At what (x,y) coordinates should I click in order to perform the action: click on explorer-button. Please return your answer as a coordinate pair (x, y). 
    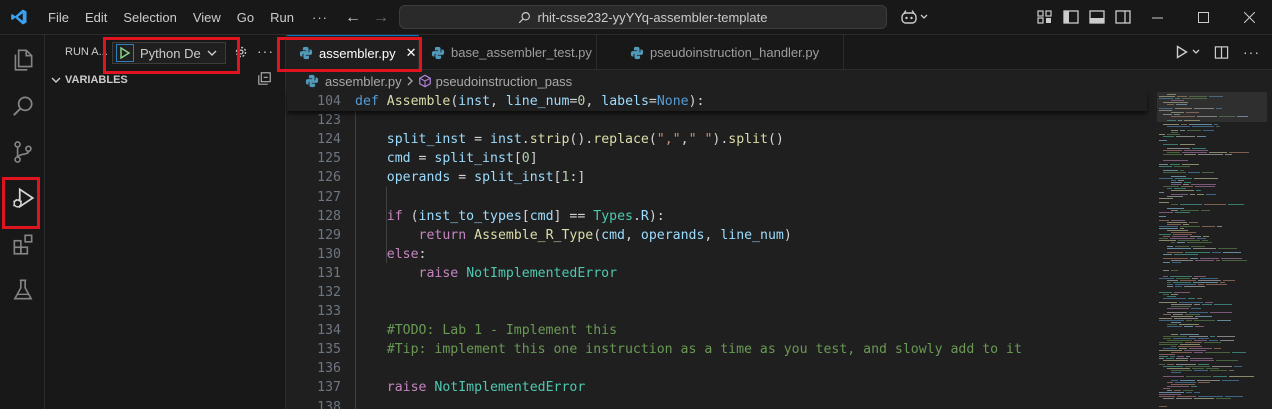
    Looking at the image, I should click on (22, 60).